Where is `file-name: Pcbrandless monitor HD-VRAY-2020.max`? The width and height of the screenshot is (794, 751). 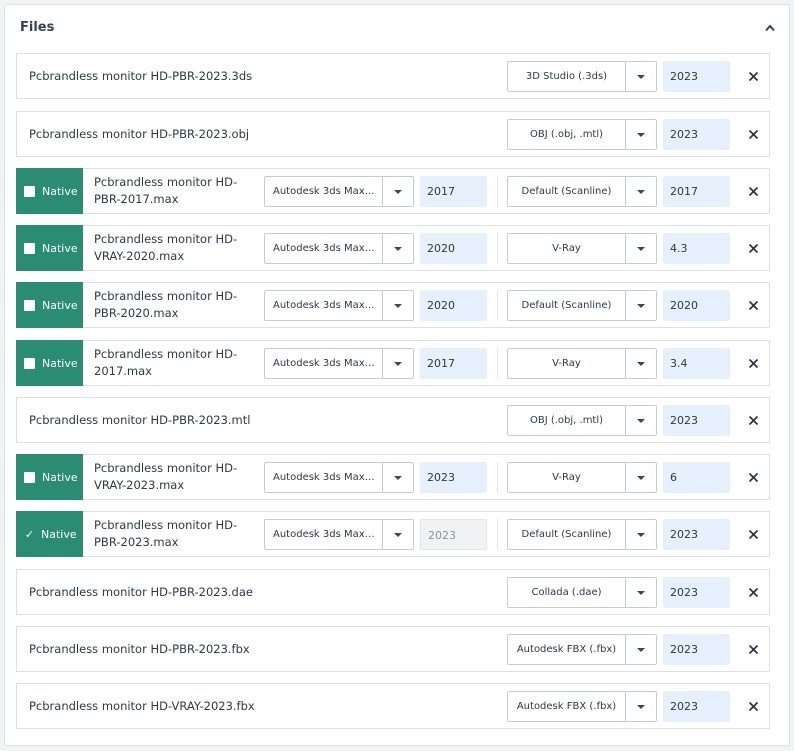 file-name: Pcbrandless monitor HD-VRAY-2020.max is located at coordinates (166, 247).